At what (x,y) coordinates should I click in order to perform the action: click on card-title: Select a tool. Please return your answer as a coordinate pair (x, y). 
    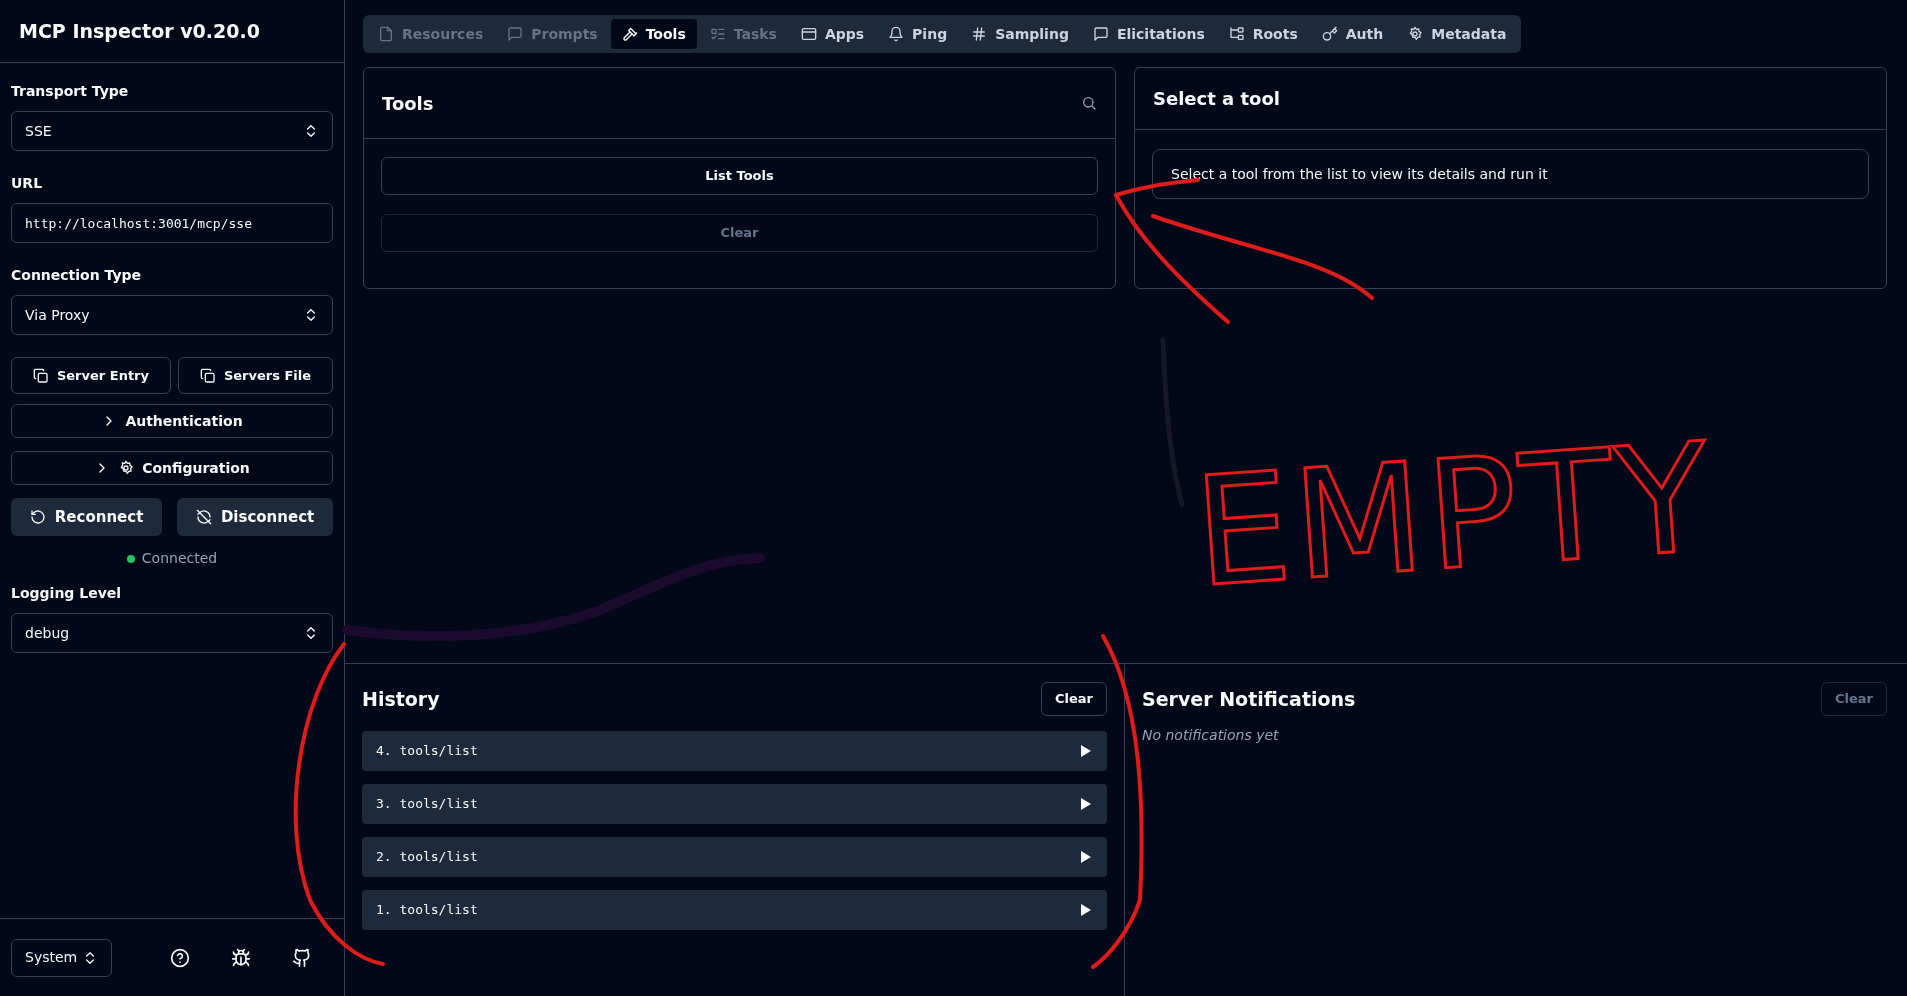
    Looking at the image, I should click on (1216, 99).